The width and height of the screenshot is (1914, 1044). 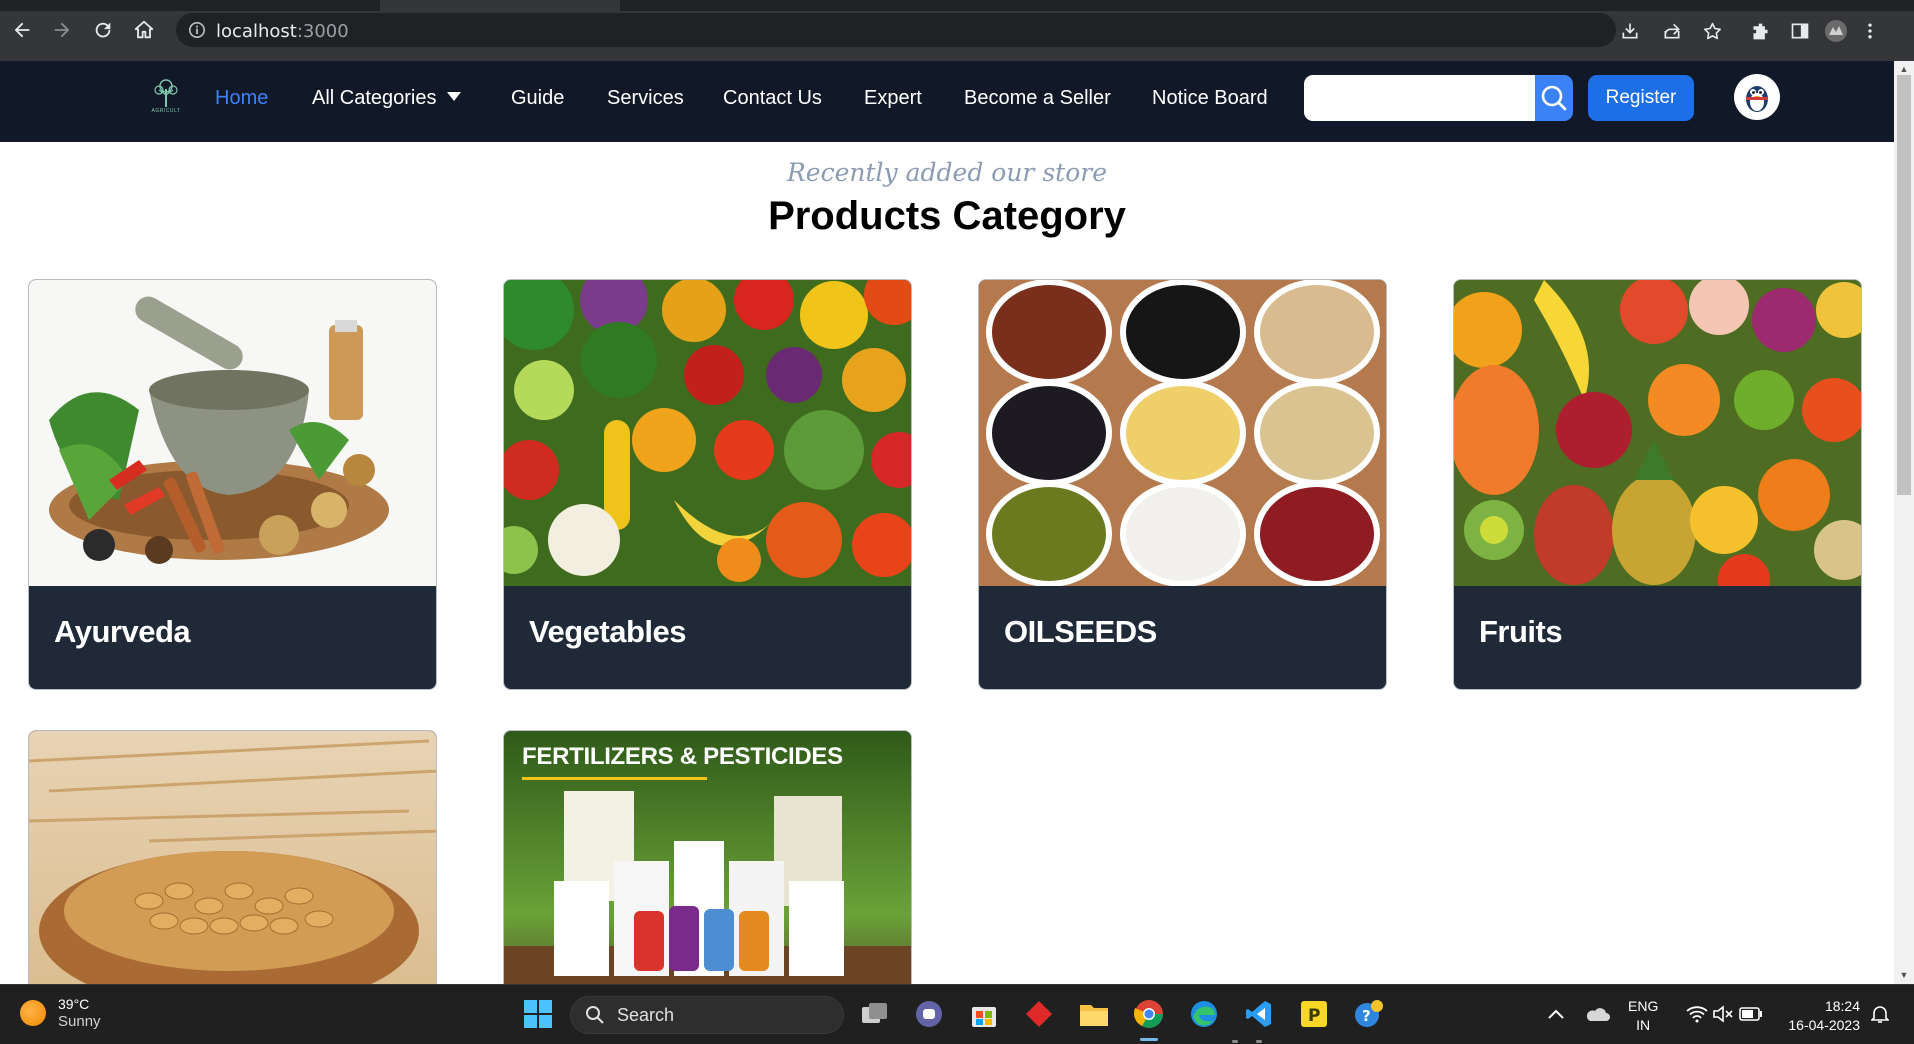 I want to click on address-bar: localhost:3000, so click(x=896, y=30).